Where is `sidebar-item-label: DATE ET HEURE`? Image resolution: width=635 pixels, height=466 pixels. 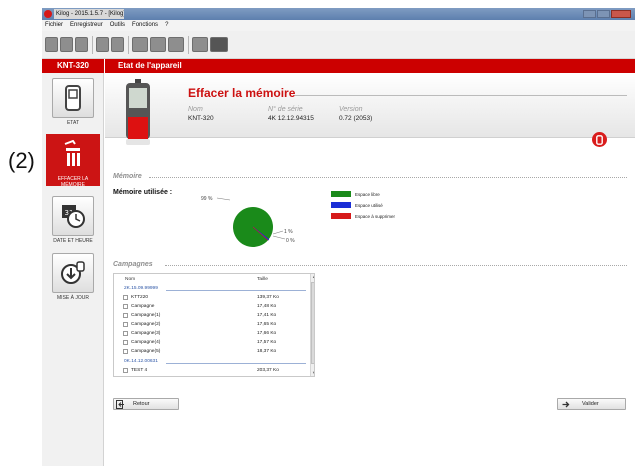 sidebar-item-label: DATE ET HEURE is located at coordinates (73, 241).